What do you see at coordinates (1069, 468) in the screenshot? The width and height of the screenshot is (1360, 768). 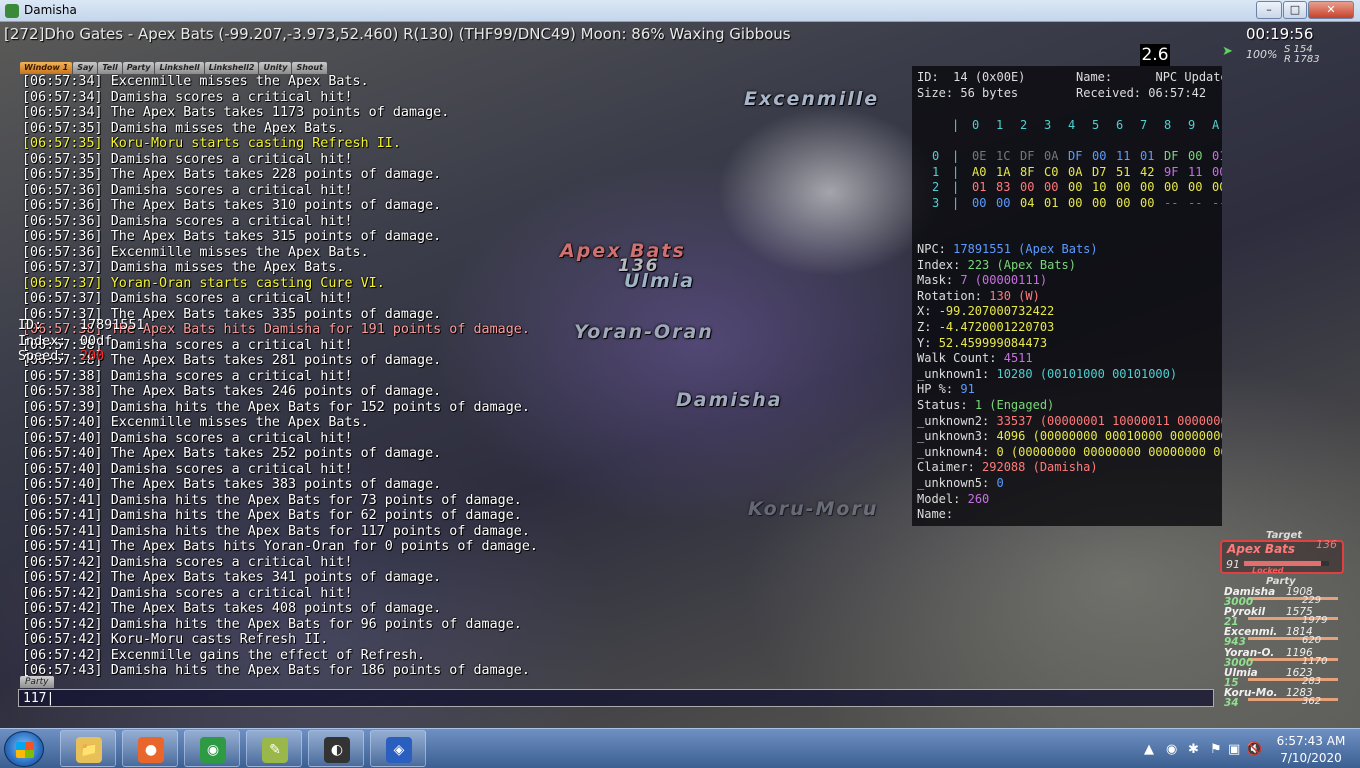 I see `packet-field: Claimer: 292088 (Damisha)` at bounding box center [1069, 468].